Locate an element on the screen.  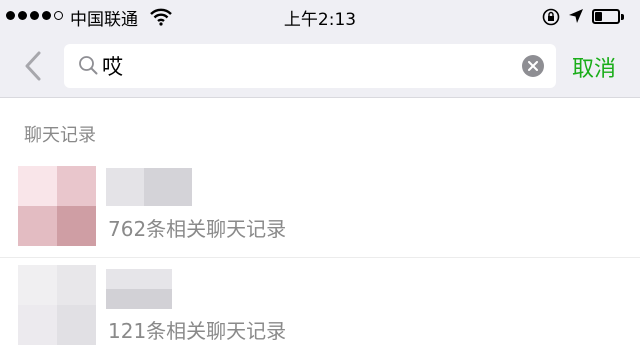
clear-circle-icon is located at coordinates (533, 66).